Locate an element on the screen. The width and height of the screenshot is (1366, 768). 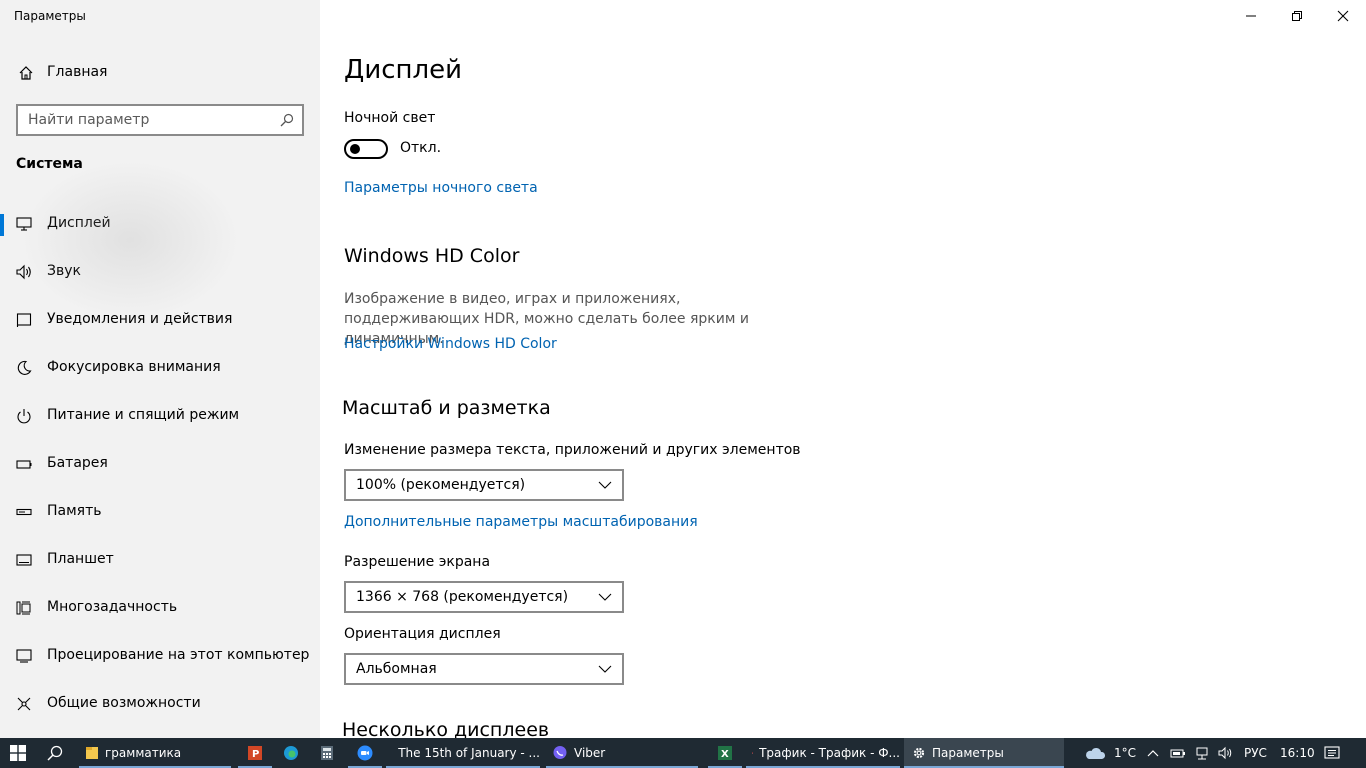
tablet-icon is located at coordinates (24, 560).